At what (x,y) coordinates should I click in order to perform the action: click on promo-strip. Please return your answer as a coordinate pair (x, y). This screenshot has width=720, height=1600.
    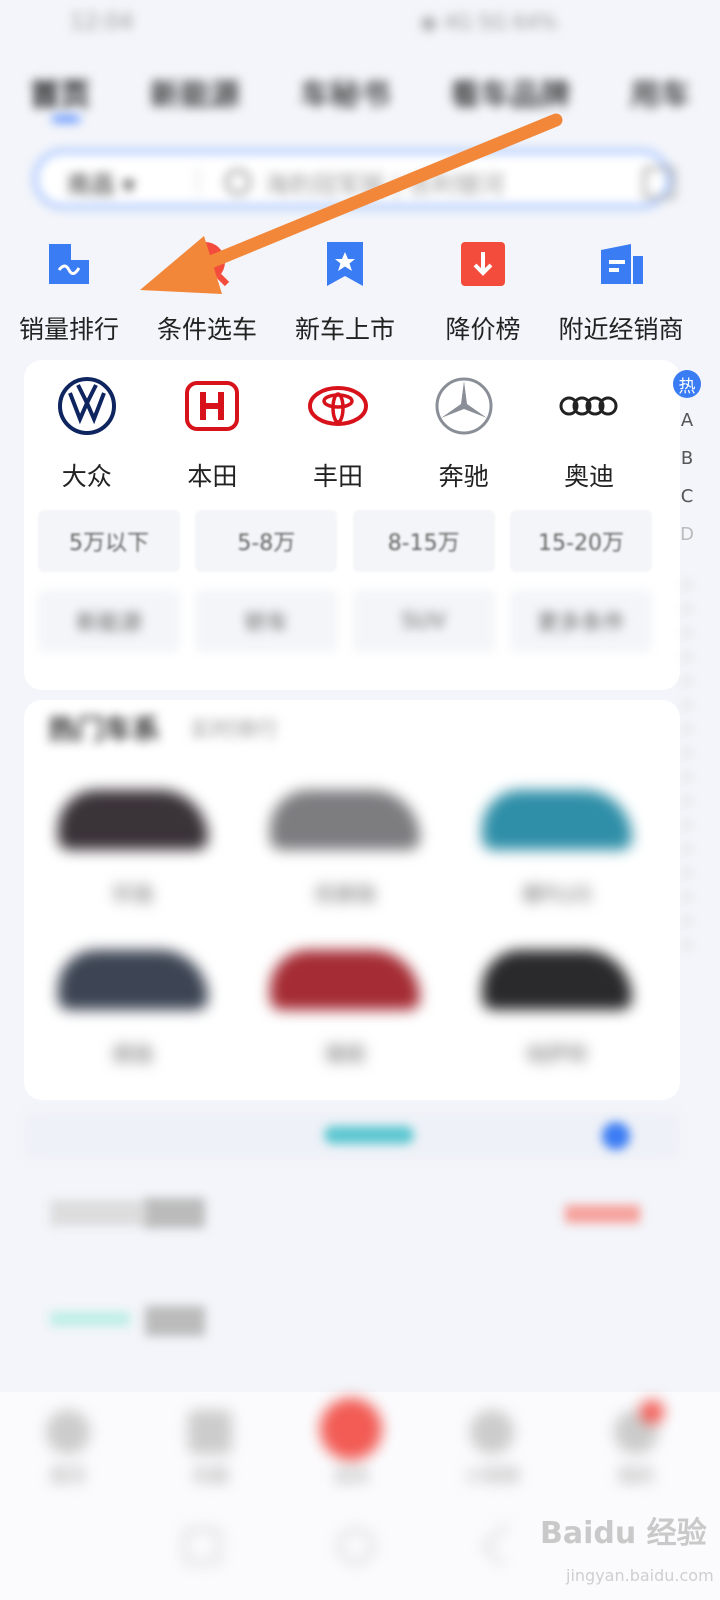
    Looking at the image, I should click on (352, 1136).